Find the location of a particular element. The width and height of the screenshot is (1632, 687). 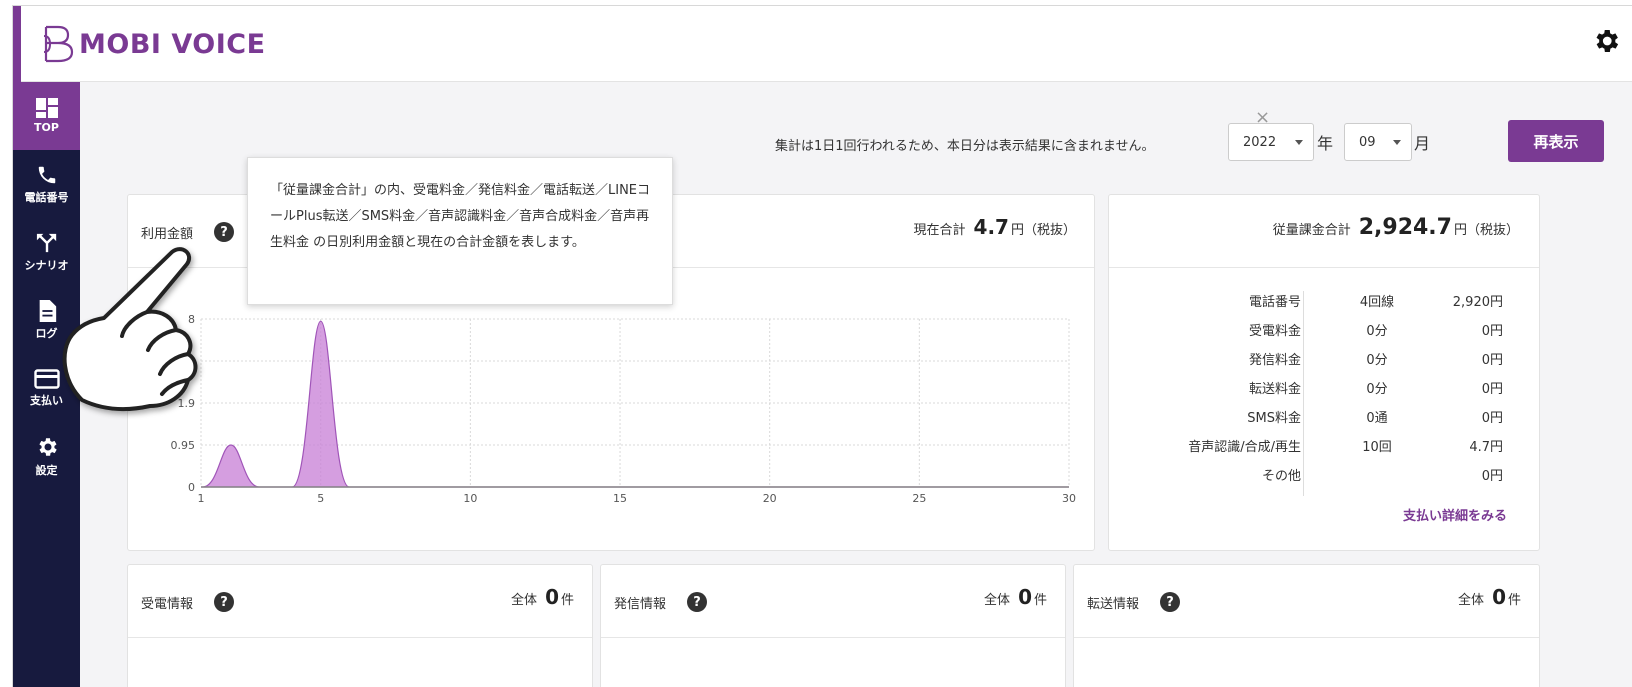

gear-icon is located at coordinates (47, 446).